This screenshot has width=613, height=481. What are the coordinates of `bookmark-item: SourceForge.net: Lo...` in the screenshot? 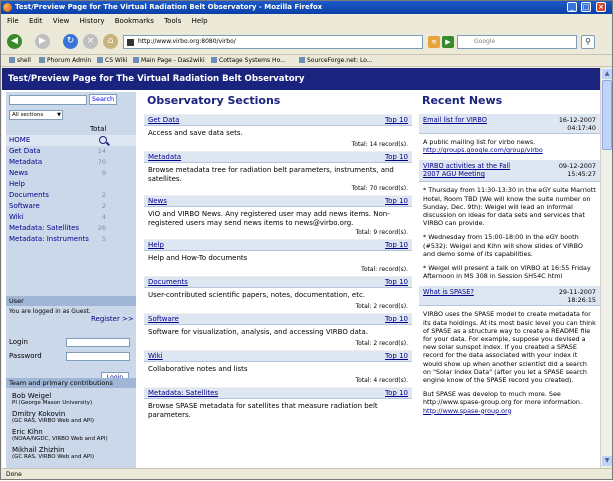 It's located at (336, 61).